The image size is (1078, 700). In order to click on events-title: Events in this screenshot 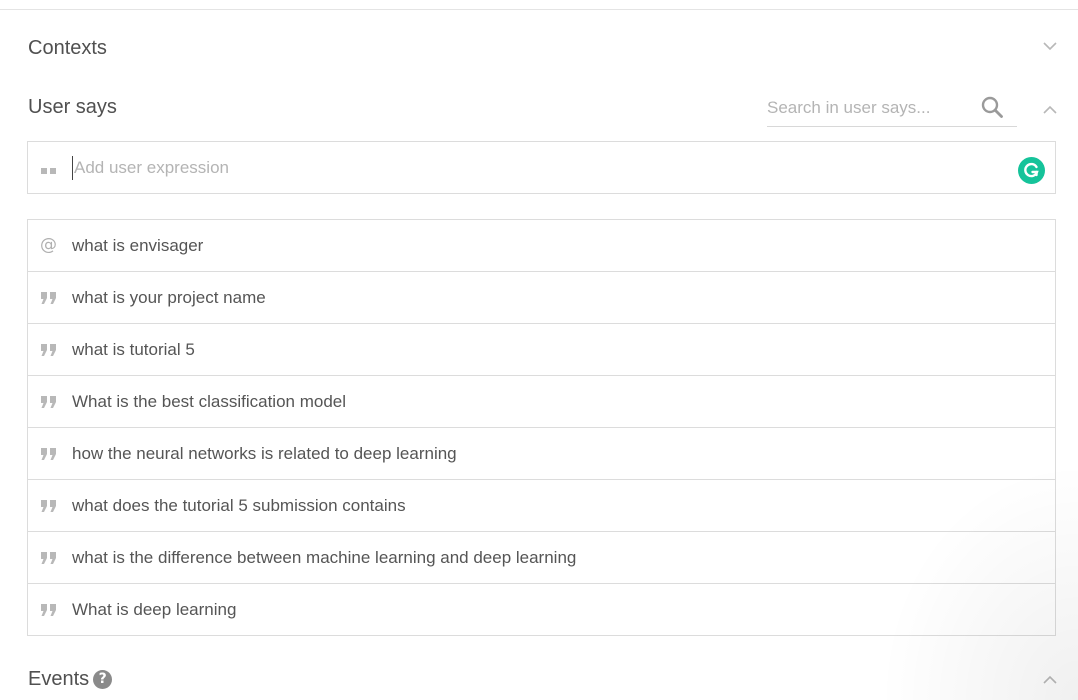, I will do `click(58, 679)`.